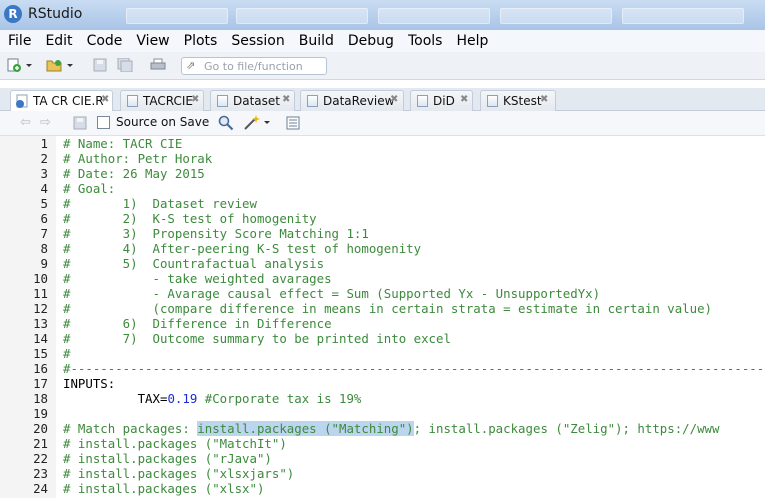  What do you see at coordinates (158, 65) in the screenshot?
I see `print-icon` at bounding box center [158, 65].